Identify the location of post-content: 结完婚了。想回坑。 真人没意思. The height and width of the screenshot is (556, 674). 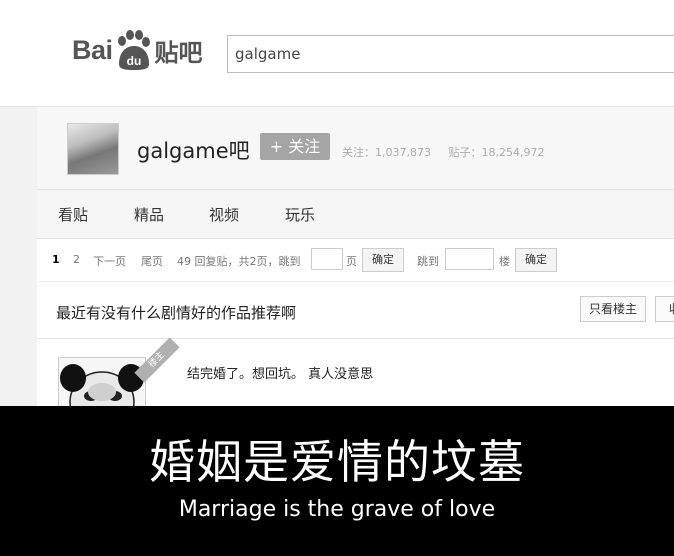
(280, 374).